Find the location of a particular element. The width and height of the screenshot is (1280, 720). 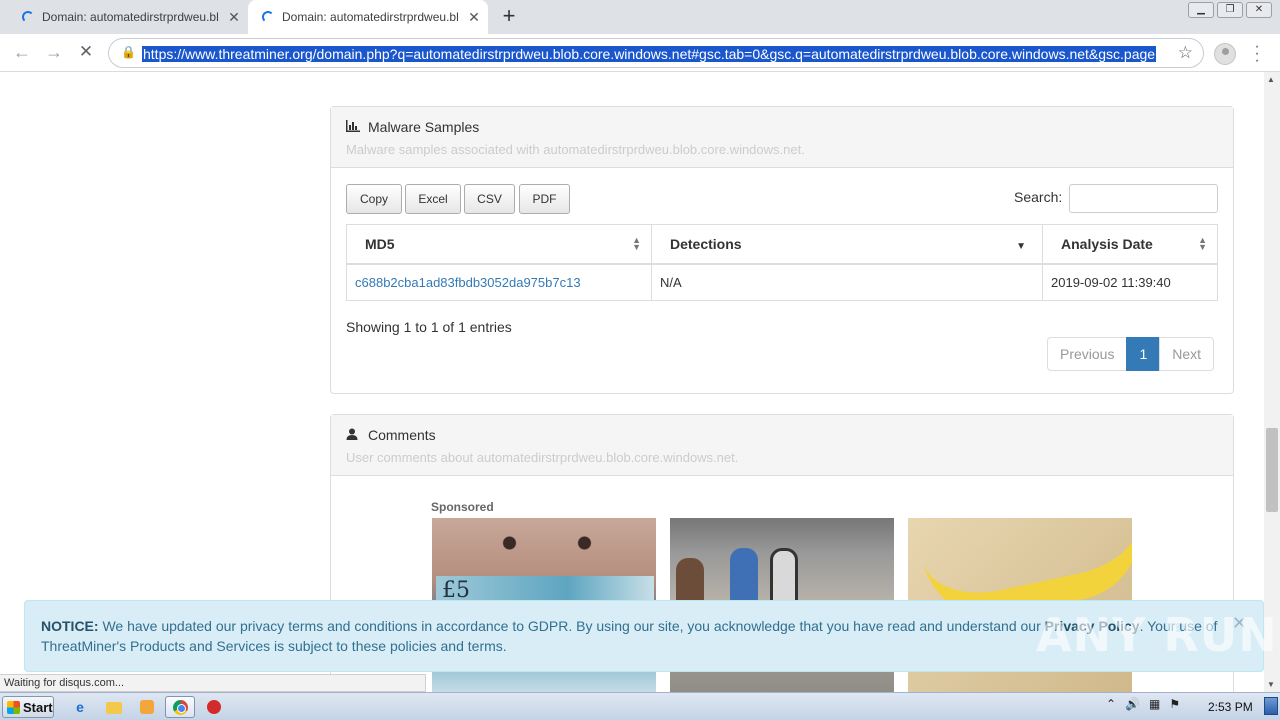

sort-desc-icon: ▼ is located at coordinates (1021, 246).